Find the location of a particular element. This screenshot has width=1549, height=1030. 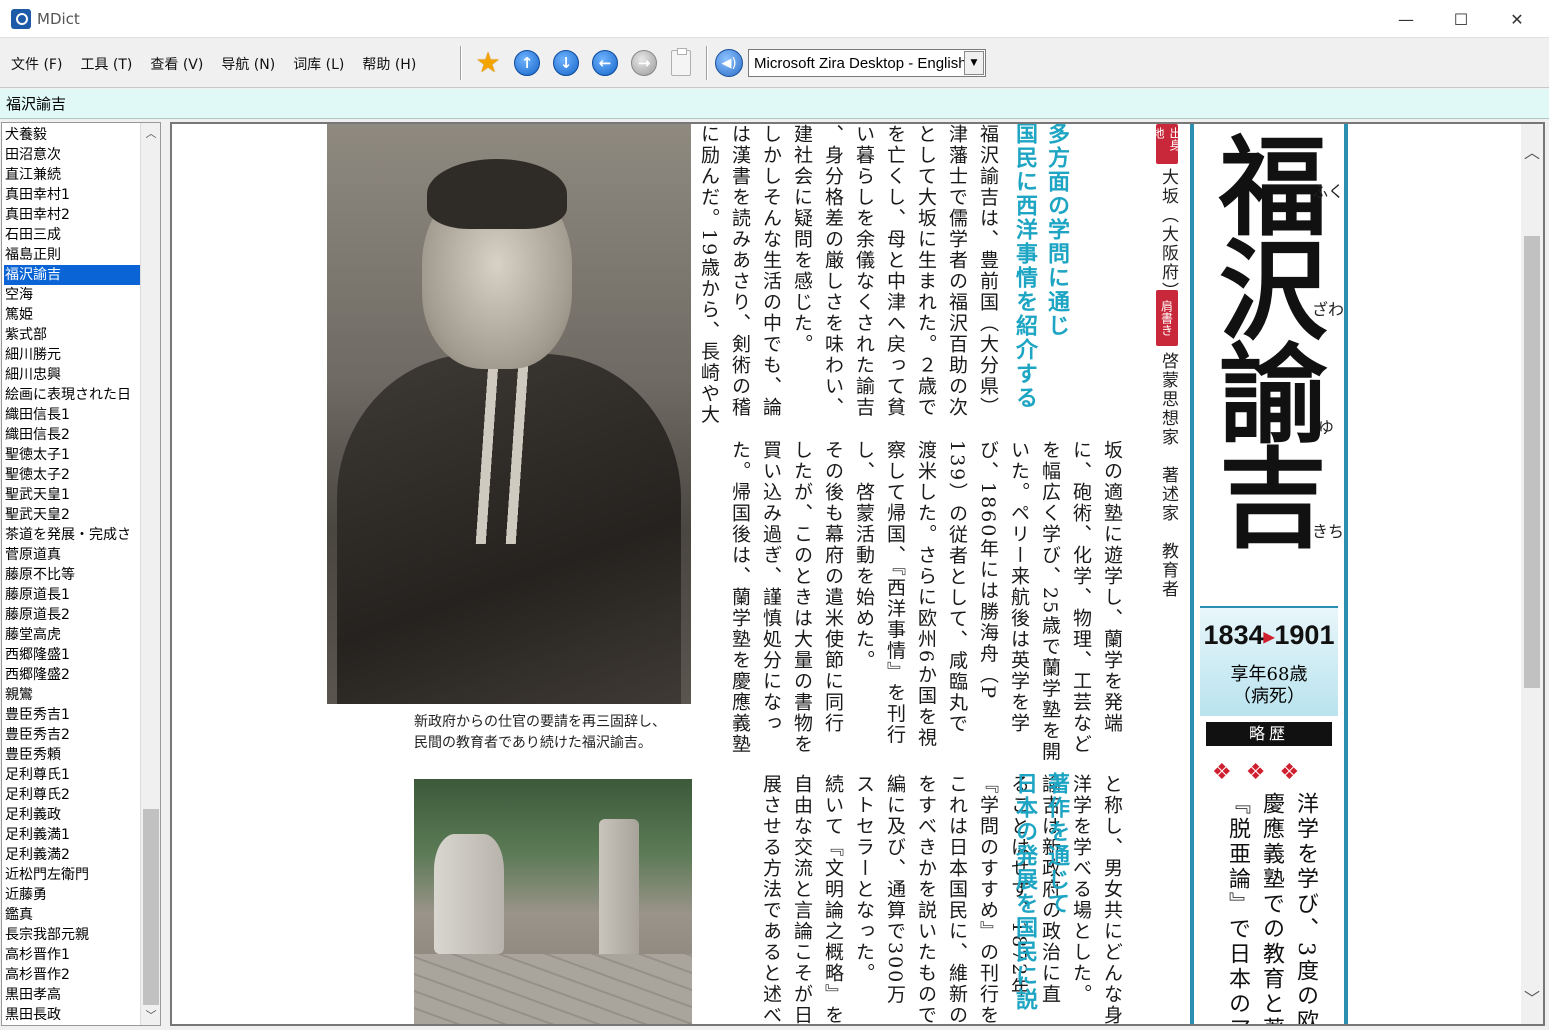

word-list-item: 高杉晋作2 is located at coordinates (72, 975).